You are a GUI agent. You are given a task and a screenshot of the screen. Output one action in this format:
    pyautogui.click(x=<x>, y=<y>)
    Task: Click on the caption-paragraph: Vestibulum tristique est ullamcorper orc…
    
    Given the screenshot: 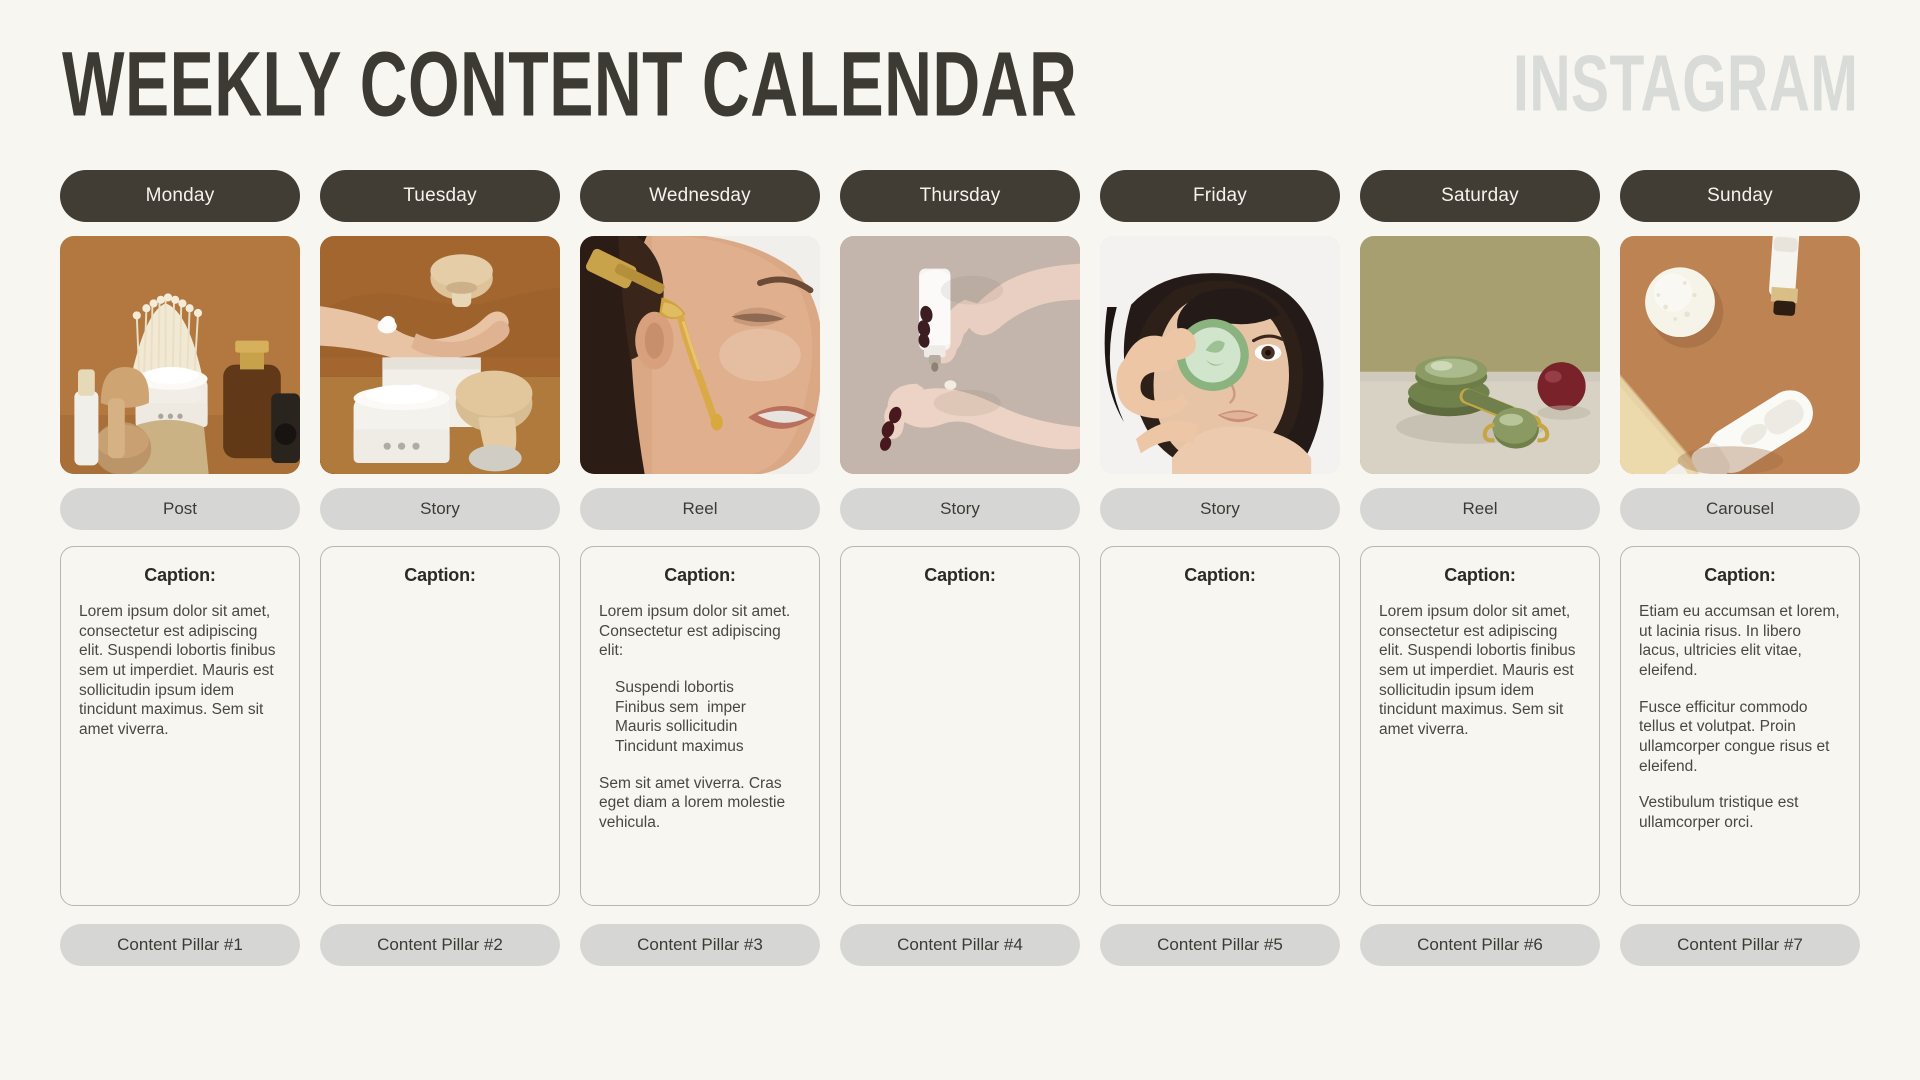 What is the action you would take?
    pyautogui.click(x=1719, y=813)
    